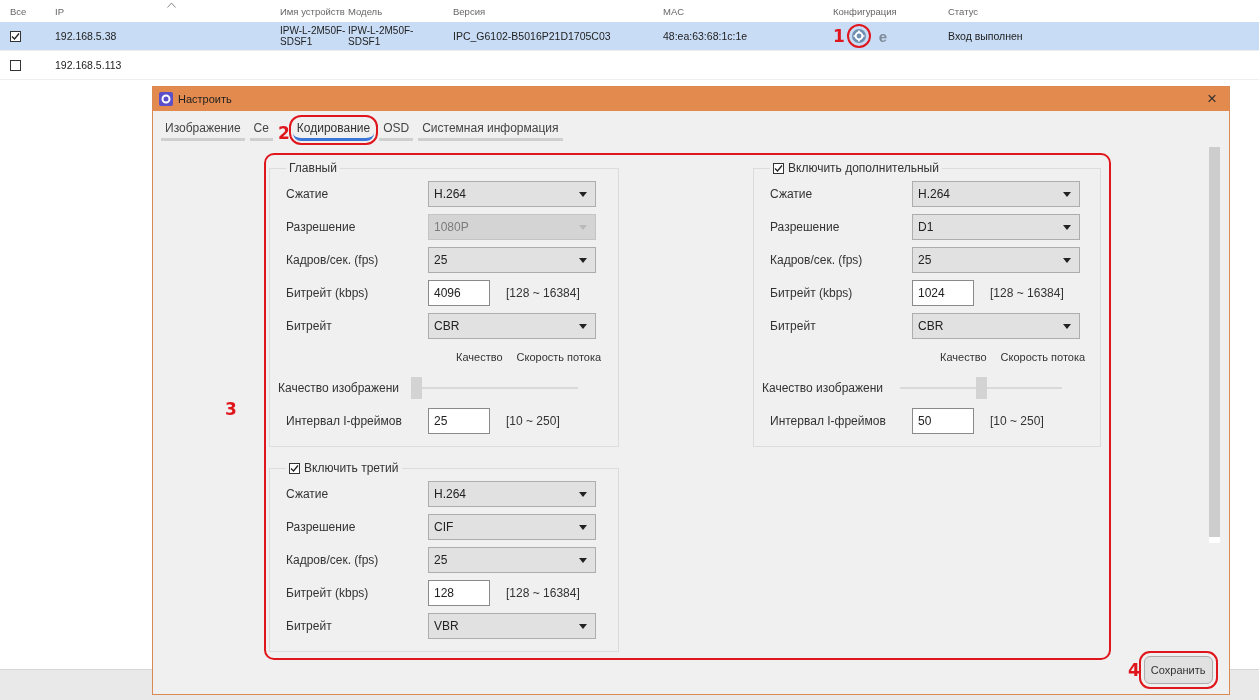 The image size is (1259, 700). I want to click on input-field: 50, so click(943, 421).